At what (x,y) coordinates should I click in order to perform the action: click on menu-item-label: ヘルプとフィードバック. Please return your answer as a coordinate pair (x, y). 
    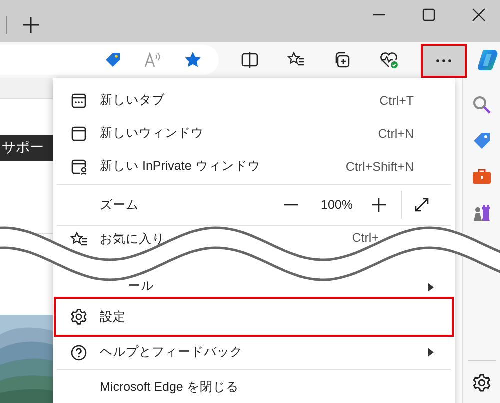
    Looking at the image, I should click on (171, 352).